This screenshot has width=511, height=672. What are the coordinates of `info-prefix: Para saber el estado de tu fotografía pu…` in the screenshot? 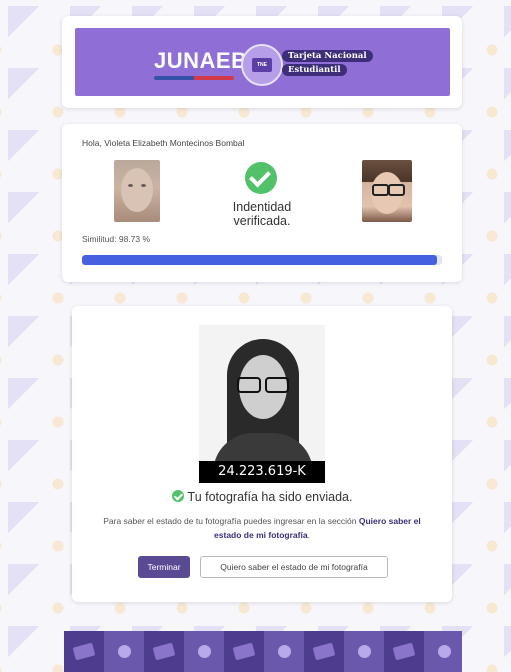 It's located at (231, 521).